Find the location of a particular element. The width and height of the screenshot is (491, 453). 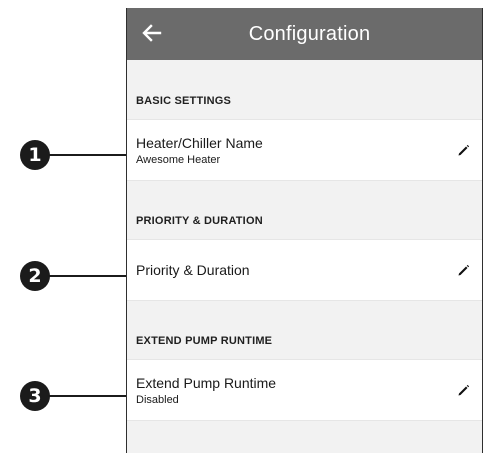

row-title: Heater/Chiller Name is located at coordinates (199, 142).